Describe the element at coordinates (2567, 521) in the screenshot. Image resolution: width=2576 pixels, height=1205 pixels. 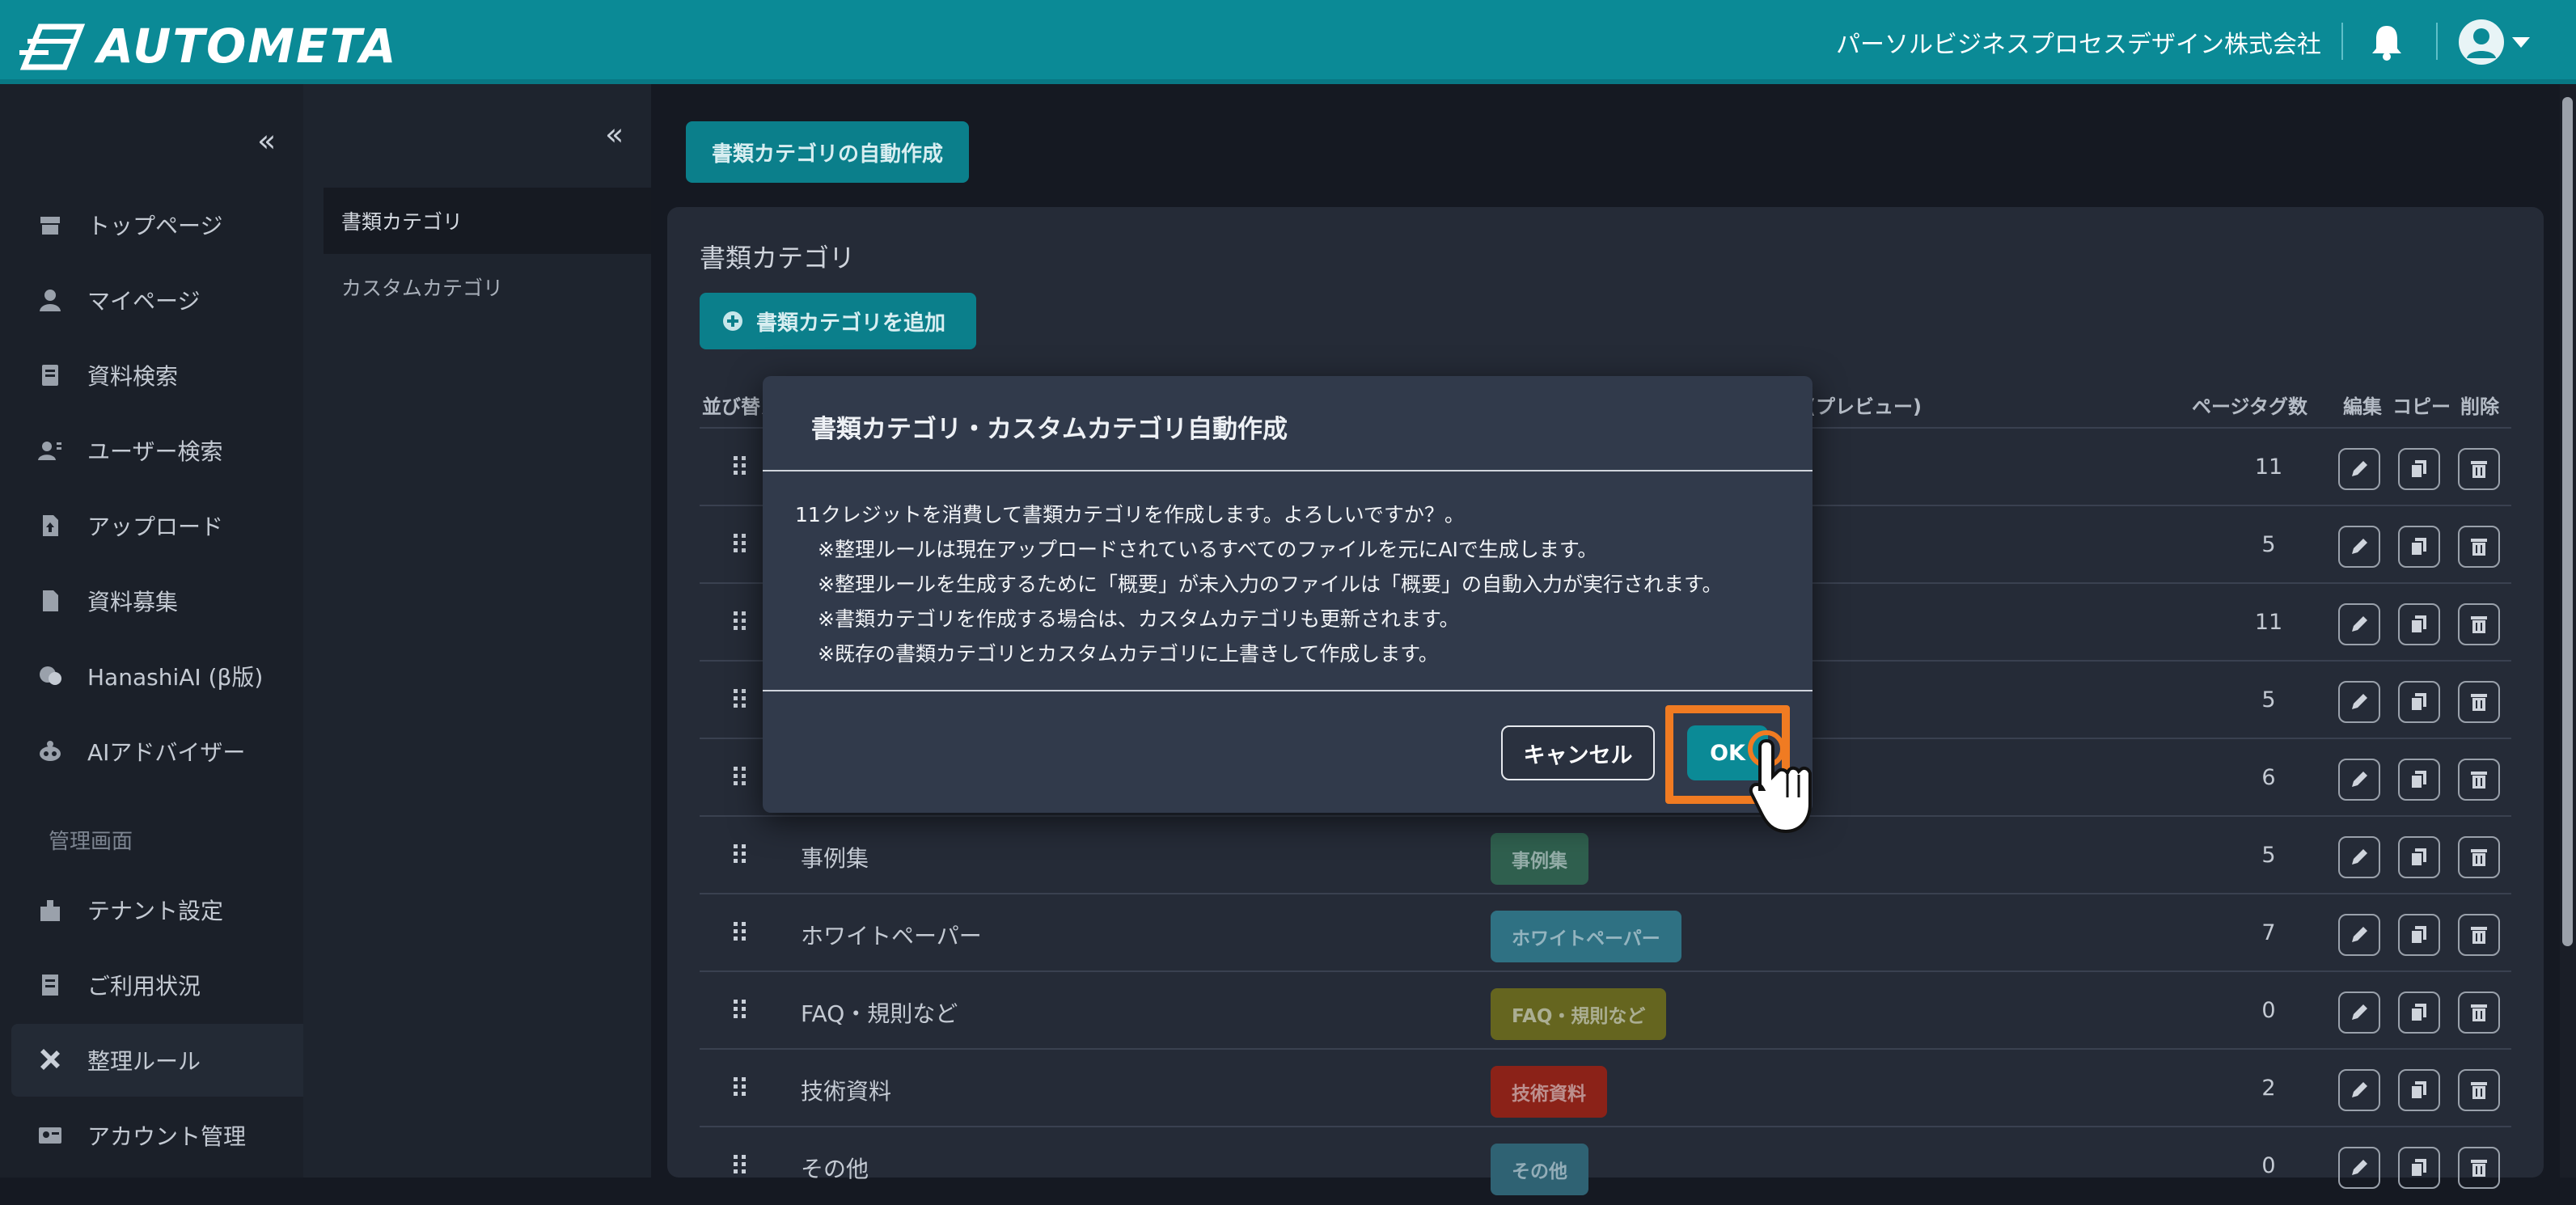
I see `scrollbar-thumb` at that location.